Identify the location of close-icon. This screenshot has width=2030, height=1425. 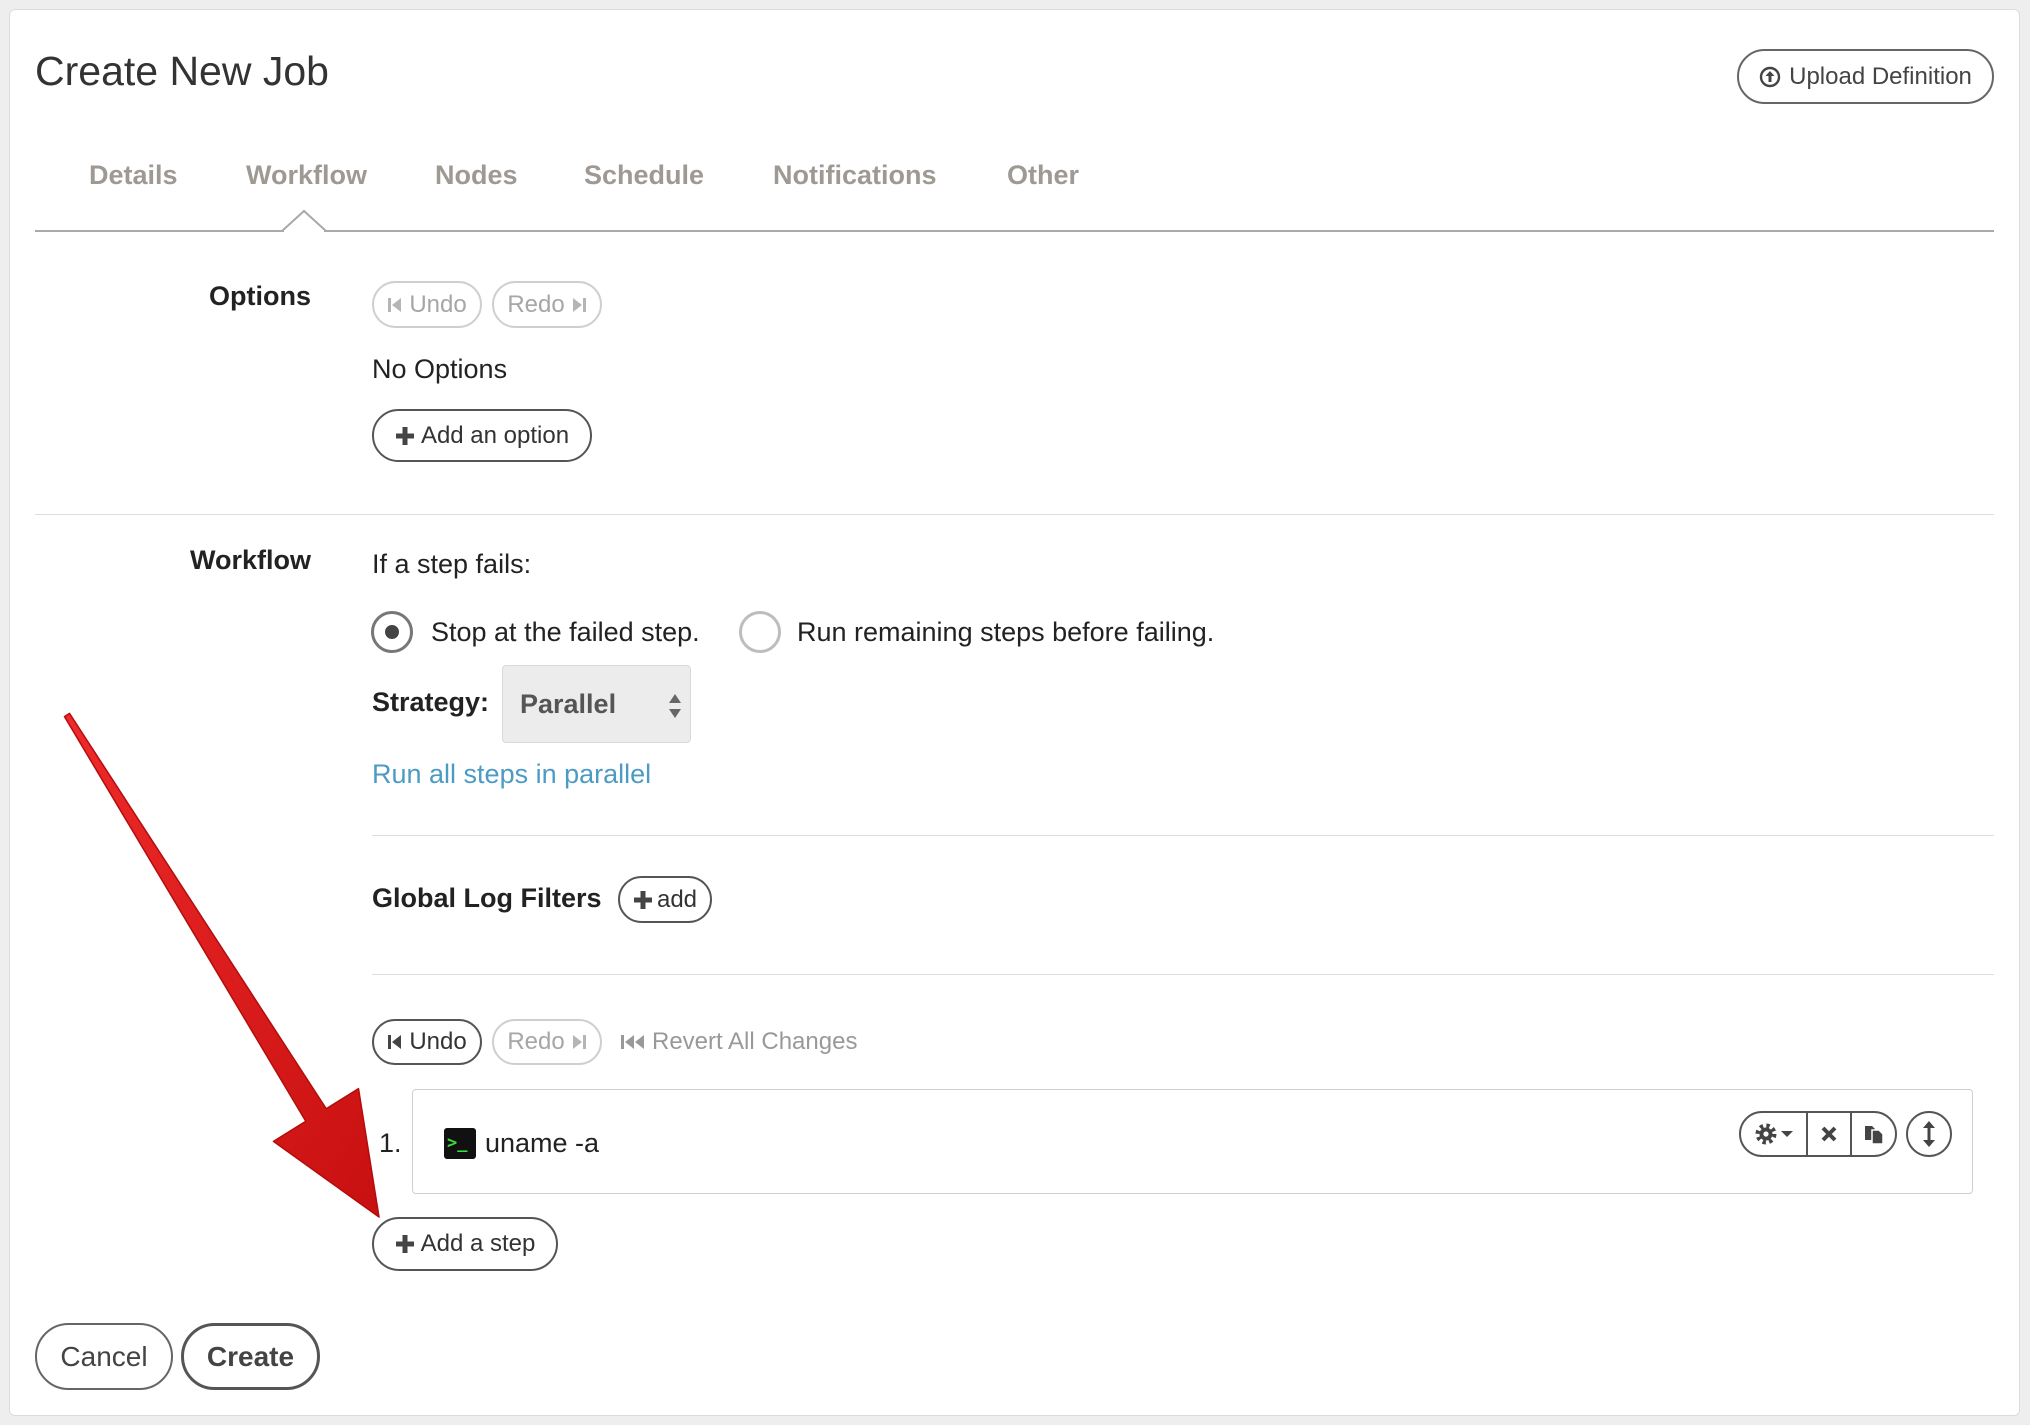
(1829, 1134).